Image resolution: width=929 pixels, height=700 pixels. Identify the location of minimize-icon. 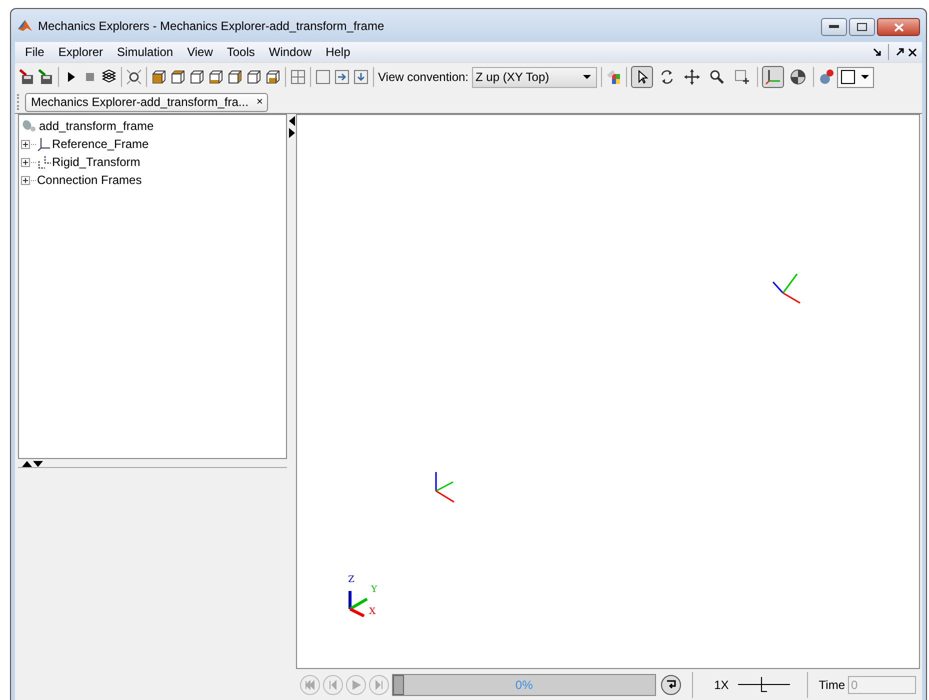
(834, 27).